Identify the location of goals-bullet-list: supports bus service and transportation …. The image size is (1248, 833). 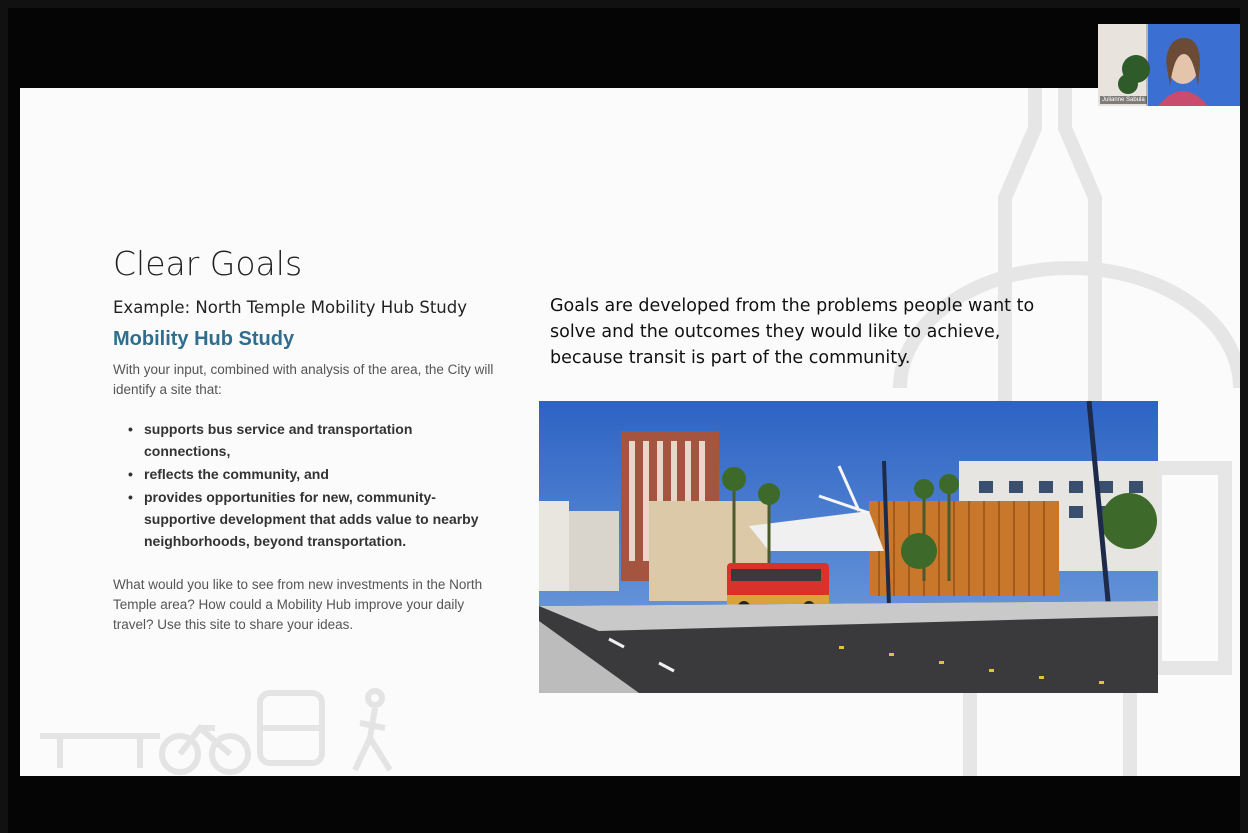
(308, 485).